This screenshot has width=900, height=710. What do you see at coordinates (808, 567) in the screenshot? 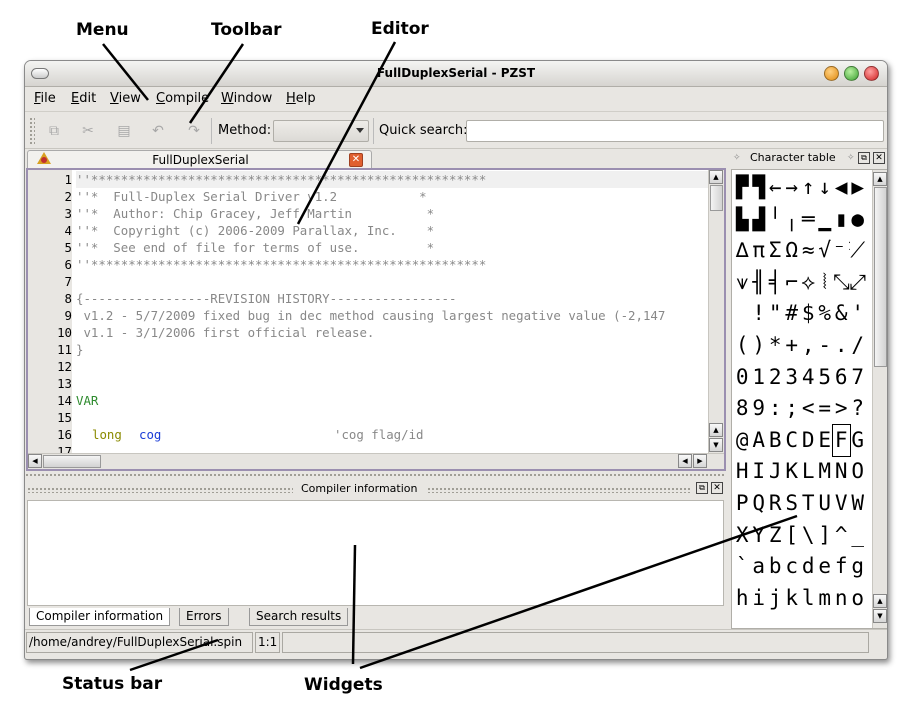
I see `char-cell: d` at bounding box center [808, 567].